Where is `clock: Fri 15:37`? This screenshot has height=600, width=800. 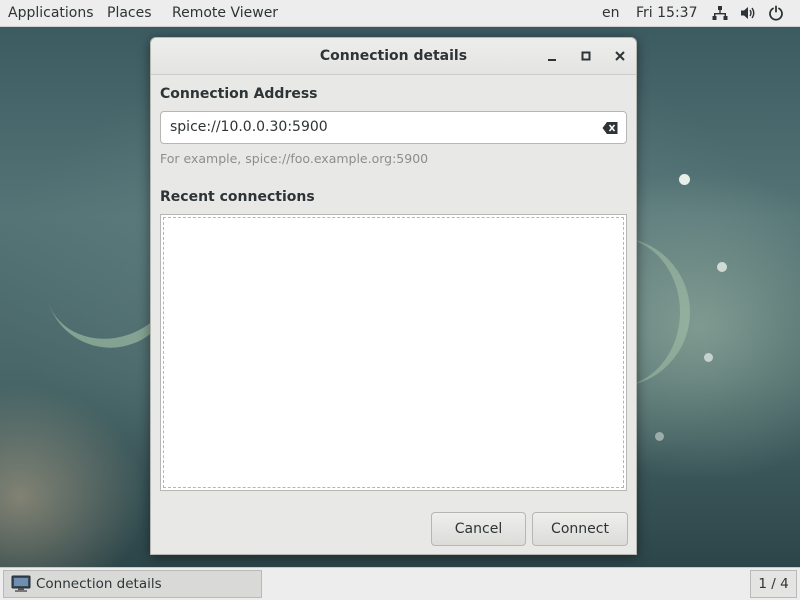 clock: Fri 15:37 is located at coordinates (666, 13).